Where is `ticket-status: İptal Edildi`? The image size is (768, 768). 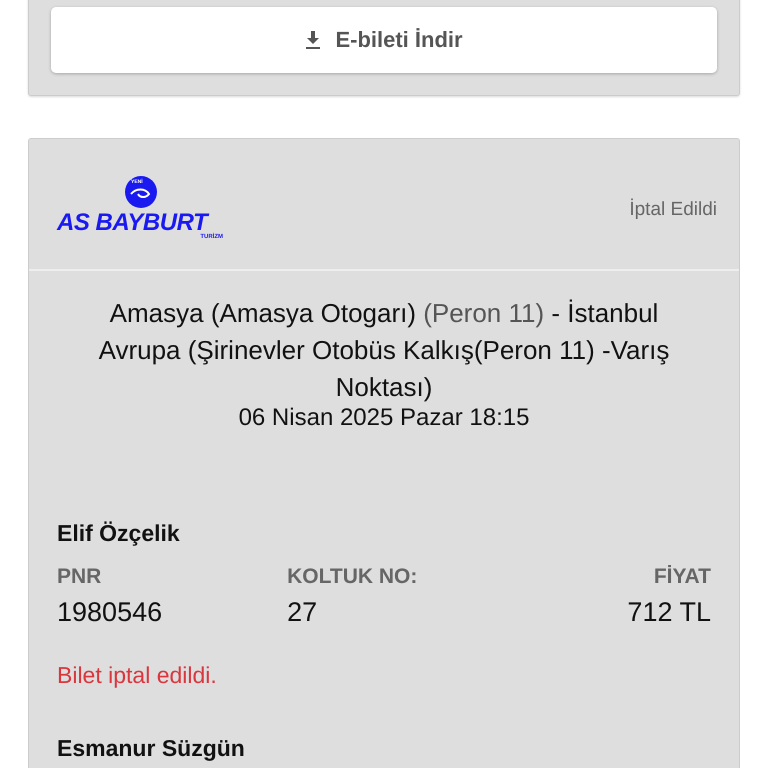
ticket-status: İptal Edildi is located at coordinates (673, 210).